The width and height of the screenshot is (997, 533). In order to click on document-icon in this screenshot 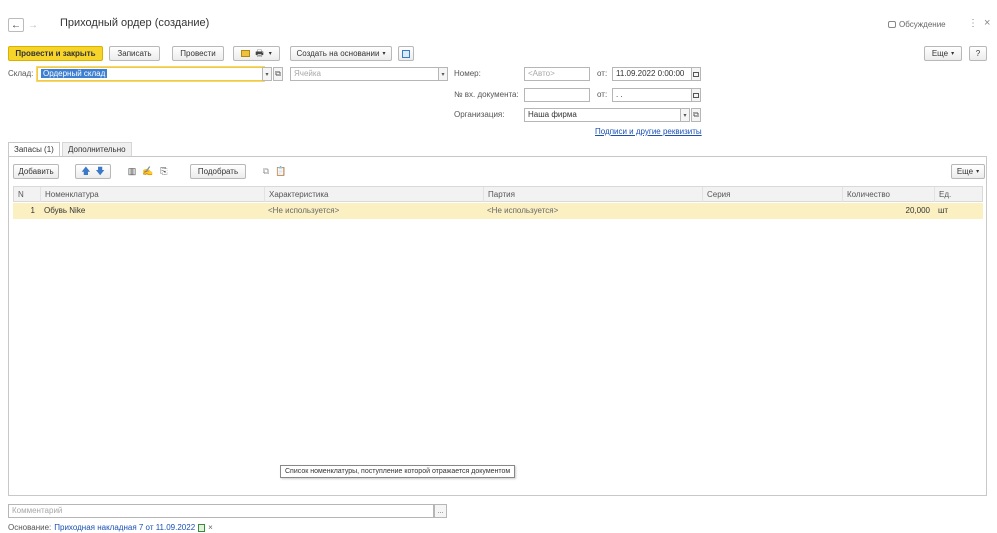, I will do `click(202, 527)`.